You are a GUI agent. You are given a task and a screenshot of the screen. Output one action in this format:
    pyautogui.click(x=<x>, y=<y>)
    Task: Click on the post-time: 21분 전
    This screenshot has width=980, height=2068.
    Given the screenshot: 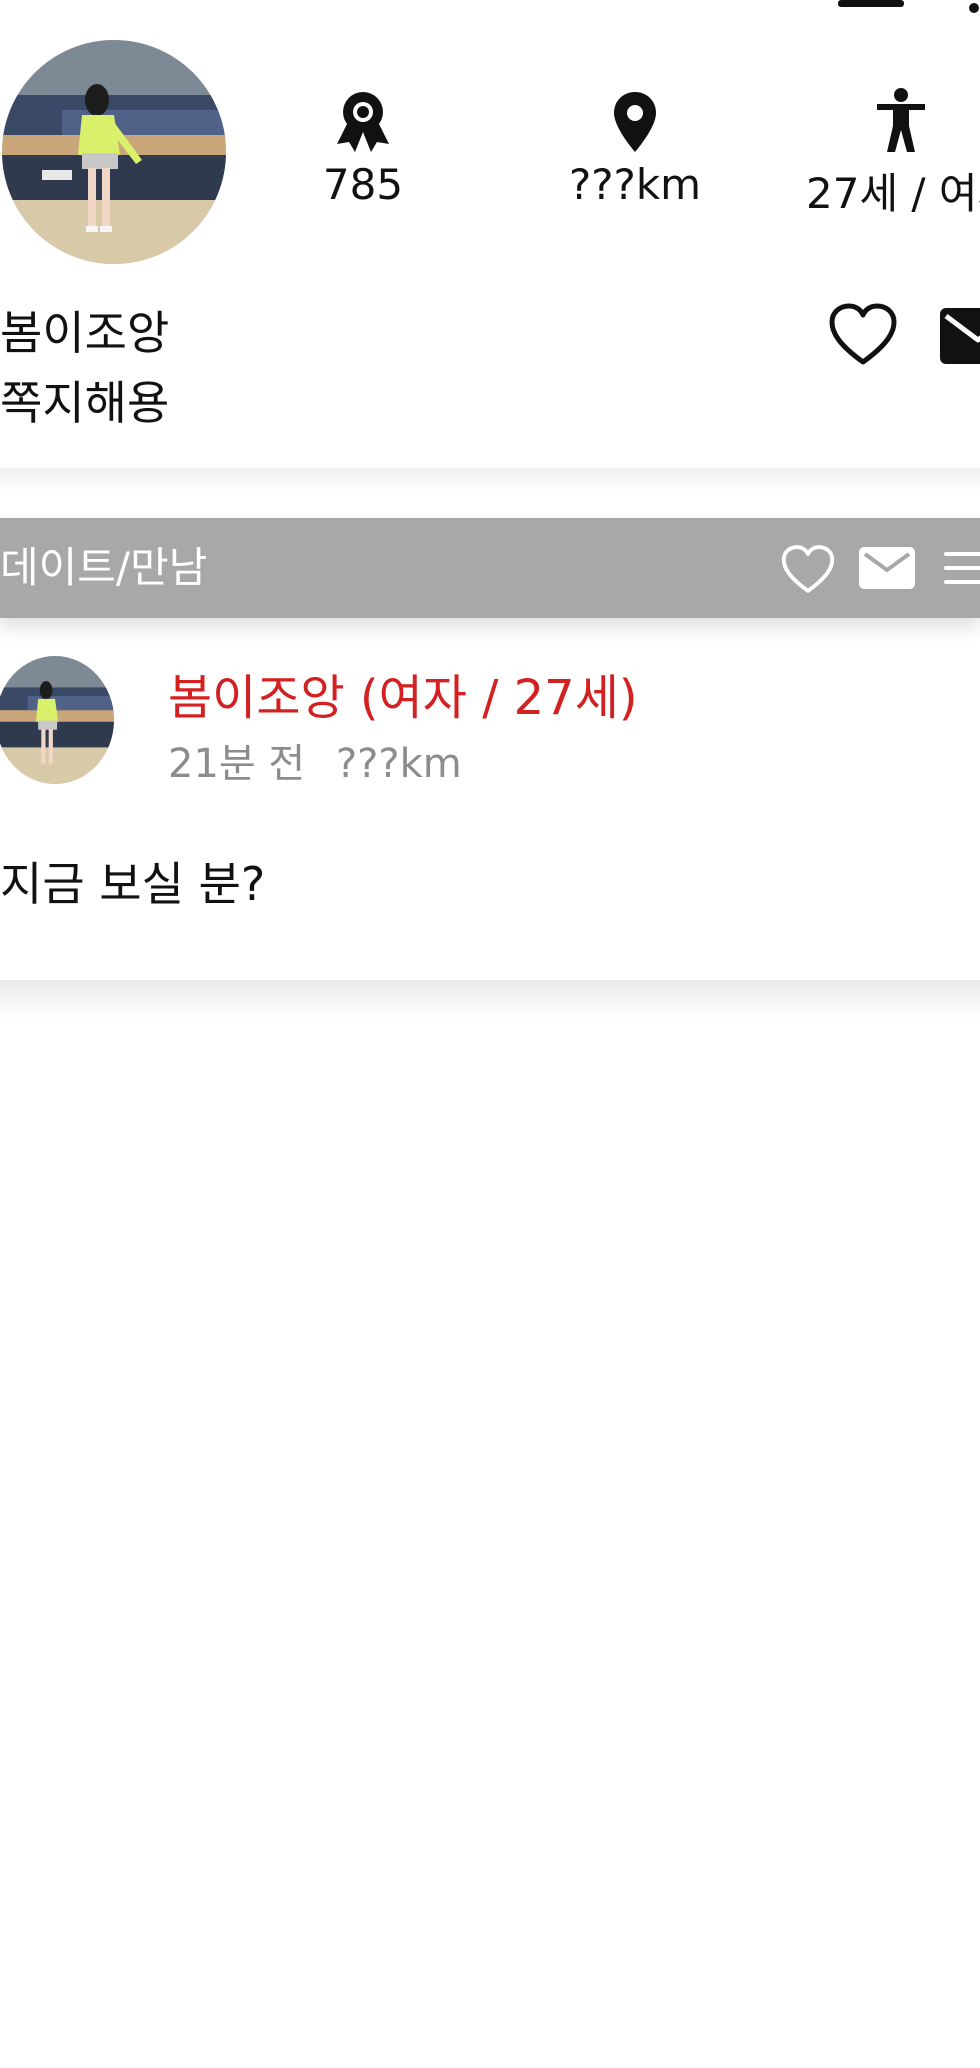 What is the action you would take?
    pyautogui.click(x=237, y=764)
    